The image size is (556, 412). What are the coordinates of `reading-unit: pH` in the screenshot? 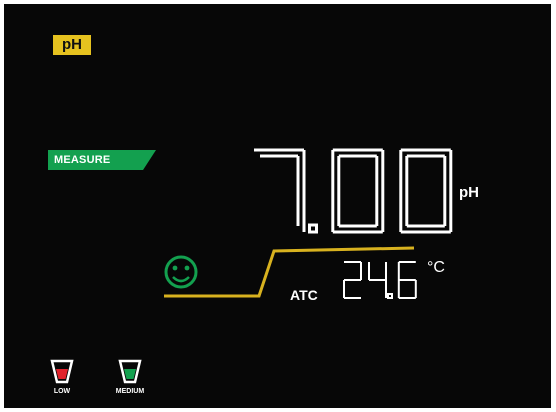 It's located at (469, 192).